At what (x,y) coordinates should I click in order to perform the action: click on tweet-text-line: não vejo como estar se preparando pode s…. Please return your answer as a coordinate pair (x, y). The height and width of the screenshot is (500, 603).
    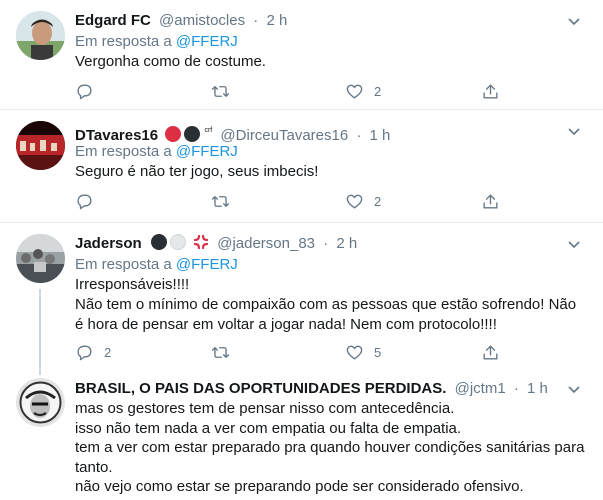
    Looking at the image, I should click on (299, 486).